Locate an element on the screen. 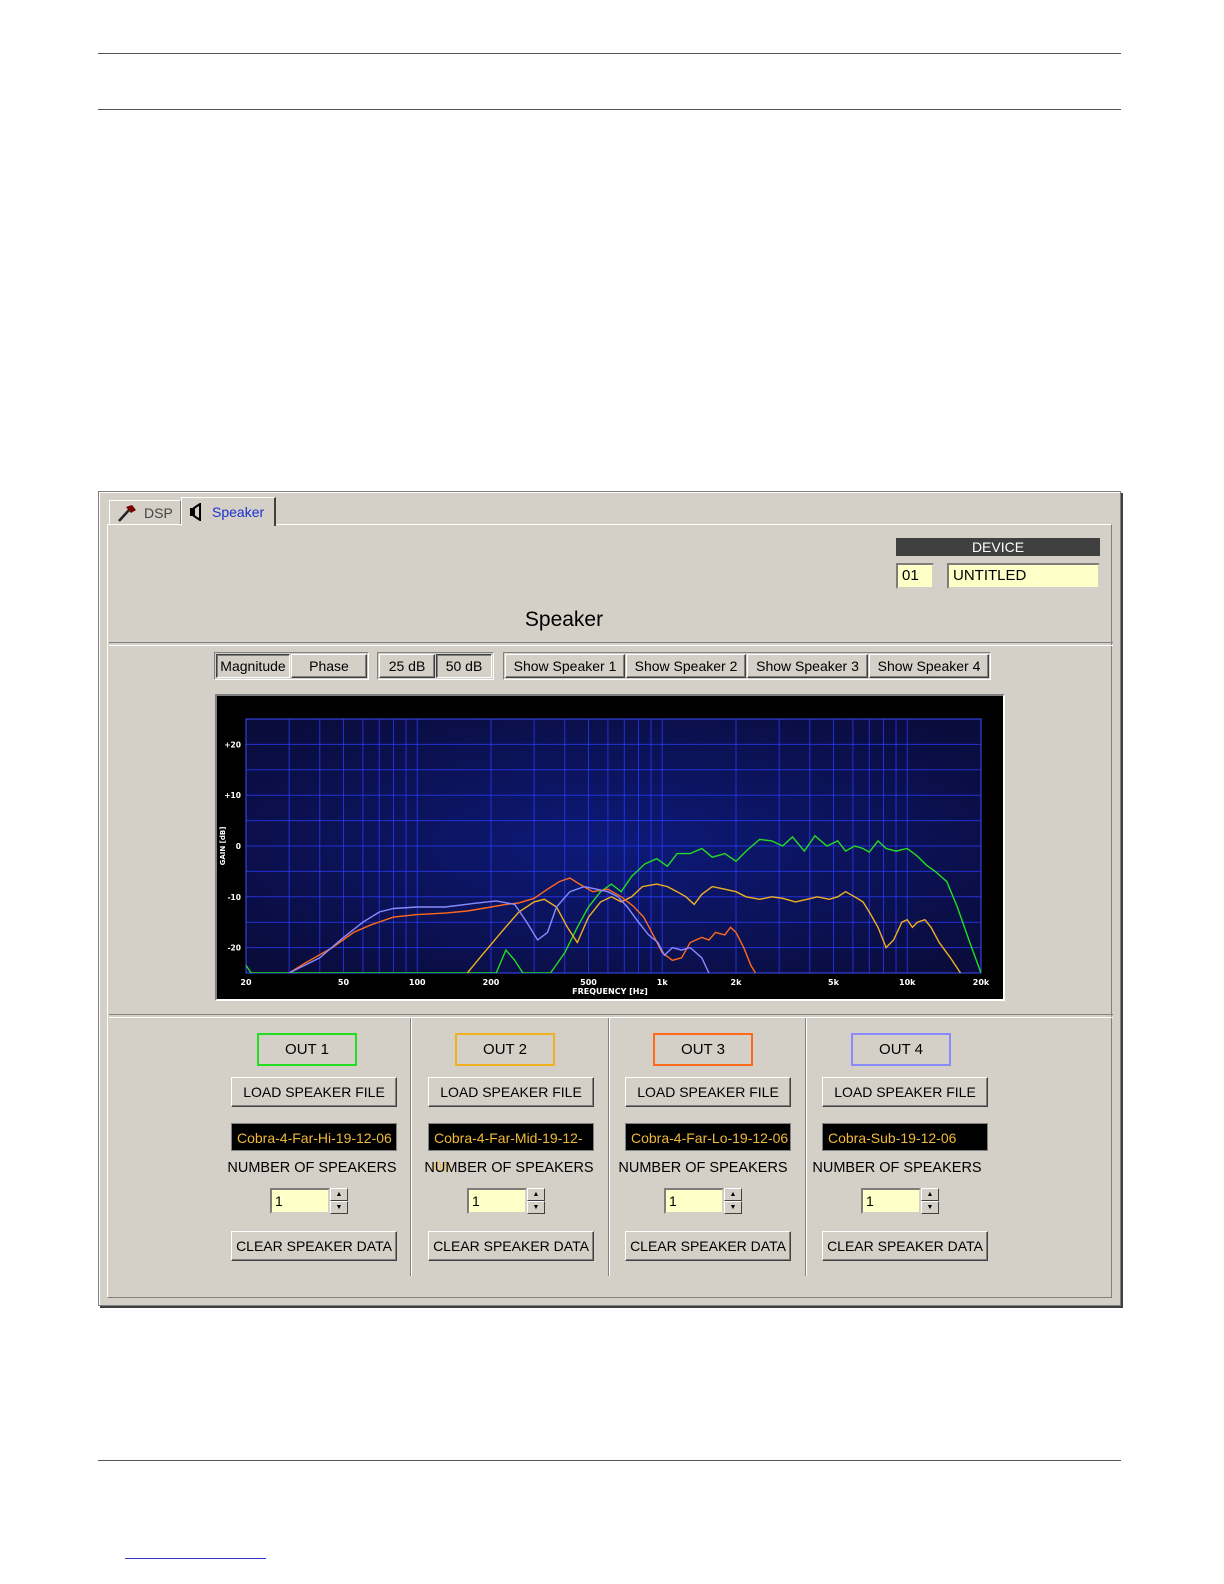  speaker-count-stepper-4: 1 ▲ ▼ is located at coordinates (900, 1201).